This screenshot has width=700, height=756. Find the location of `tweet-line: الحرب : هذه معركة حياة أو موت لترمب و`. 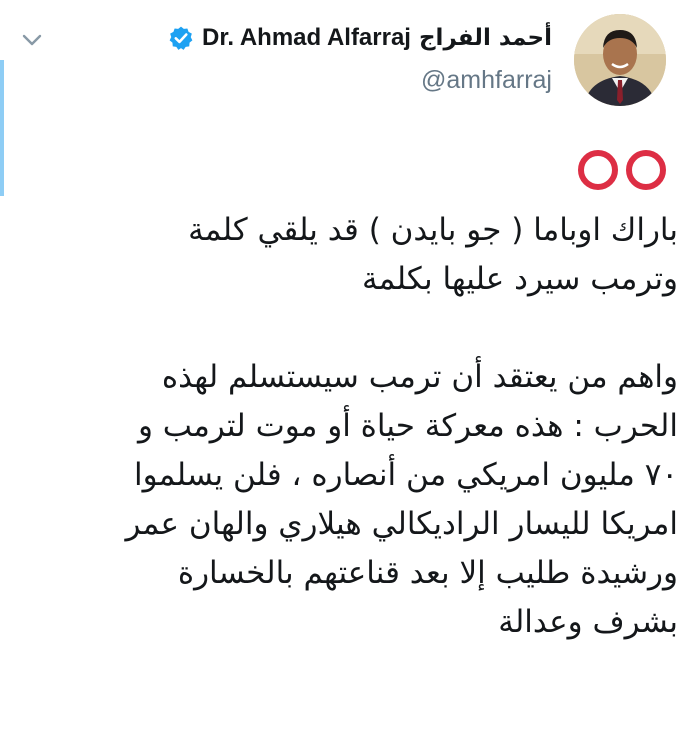

tweet-line: الحرب : هذه معركة حياة أو موت لترمب و is located at coordinates (407, 426).